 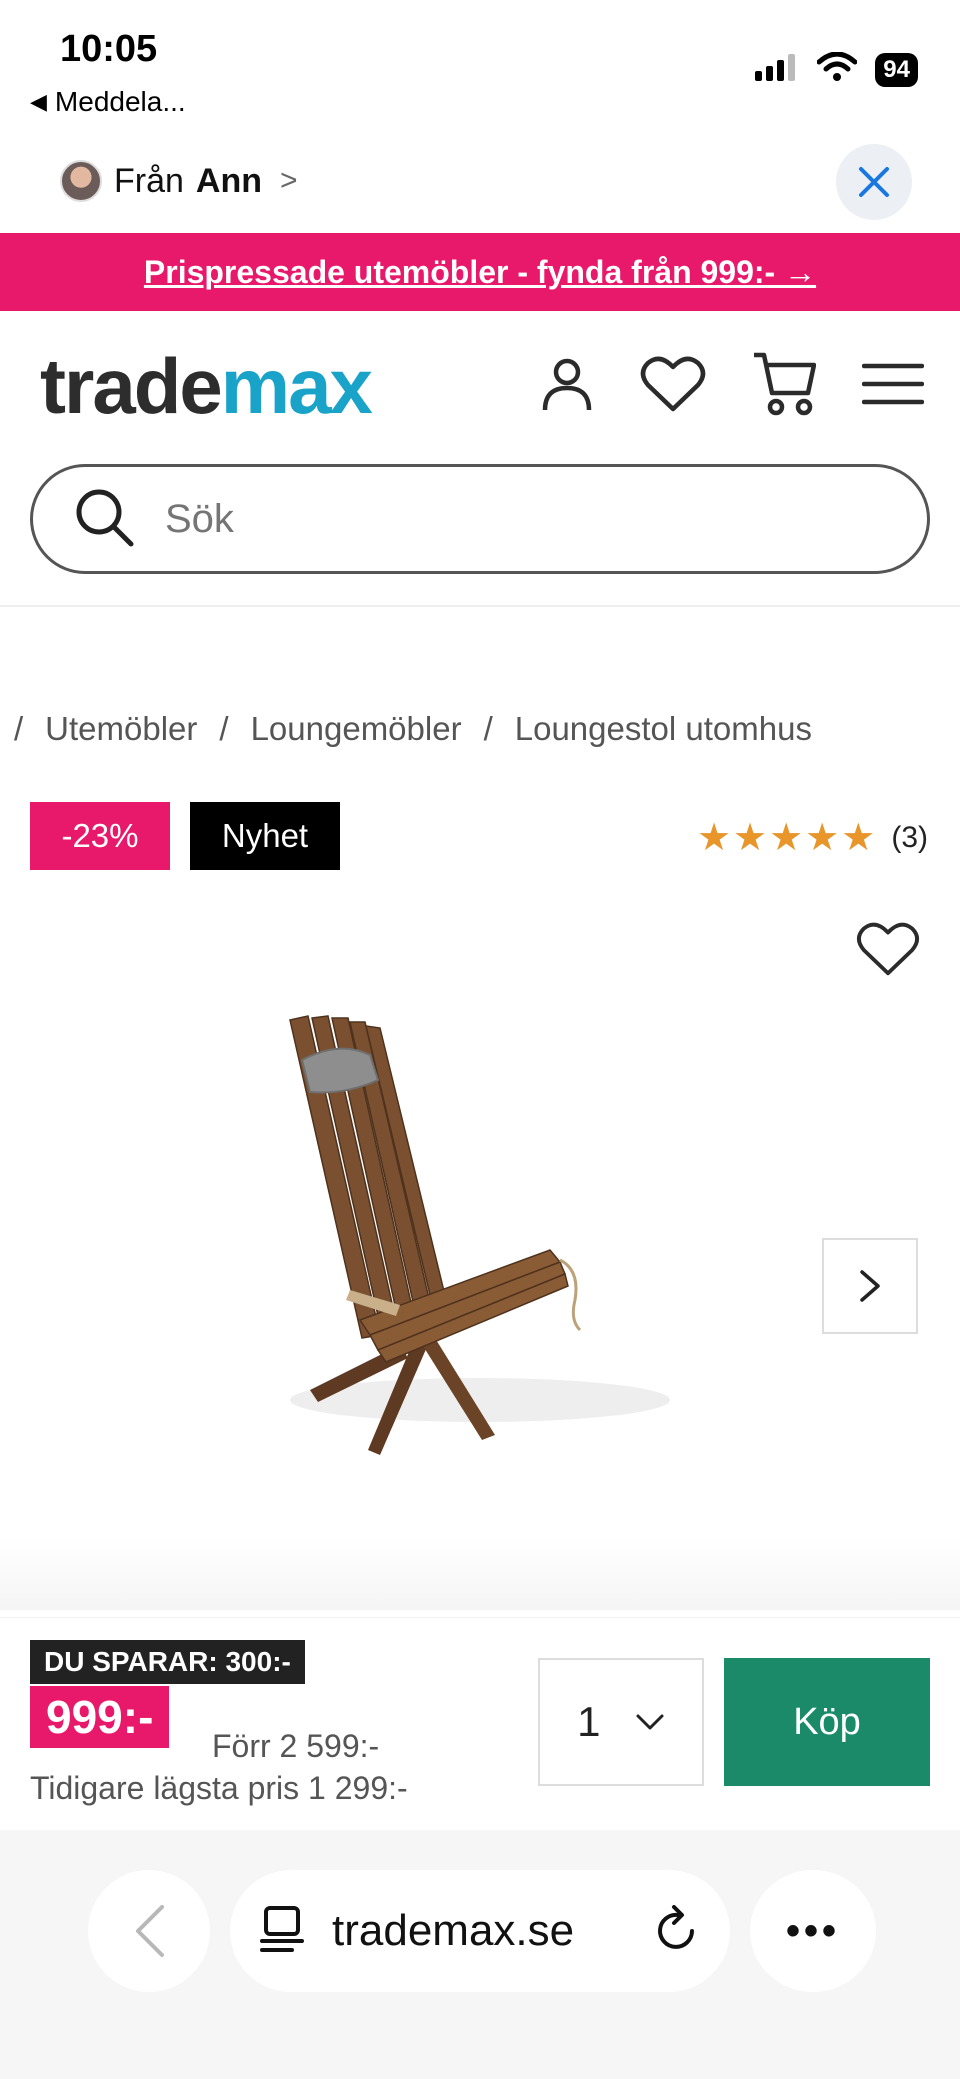 What do you see at coordinates (100, 1717) in the screenshot?
I see `current-price: 999:-` at bounding box center [100, 1717].